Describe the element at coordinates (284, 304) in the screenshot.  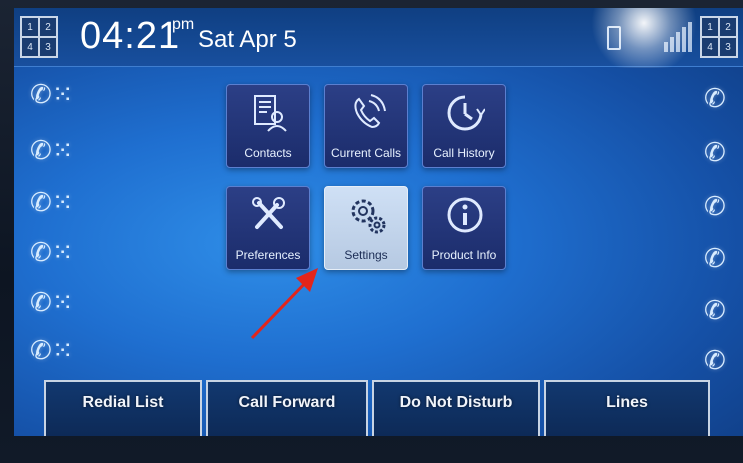
I see `annotation-arrow` at that location.